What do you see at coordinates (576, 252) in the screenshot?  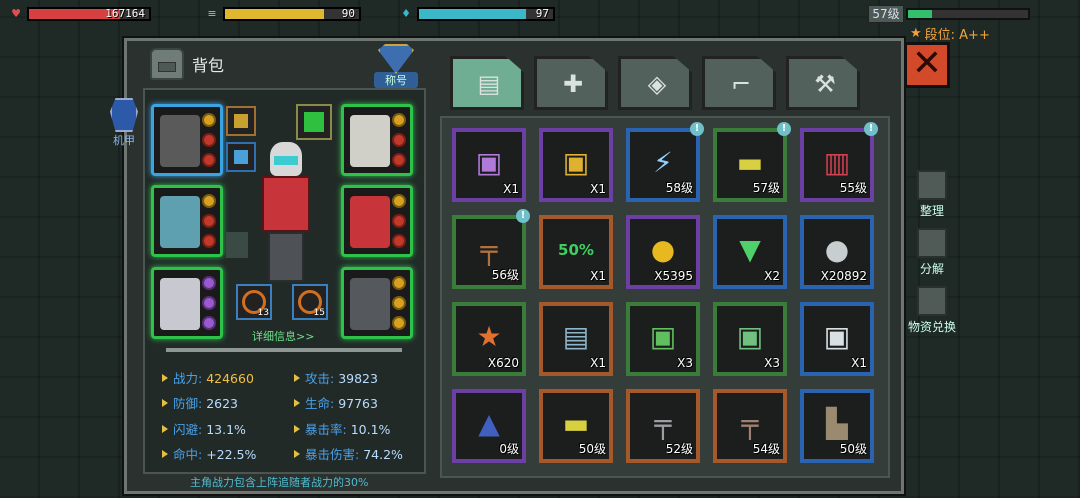 I see `inventory-item: 50% X1` at bounding box center [576, 252].